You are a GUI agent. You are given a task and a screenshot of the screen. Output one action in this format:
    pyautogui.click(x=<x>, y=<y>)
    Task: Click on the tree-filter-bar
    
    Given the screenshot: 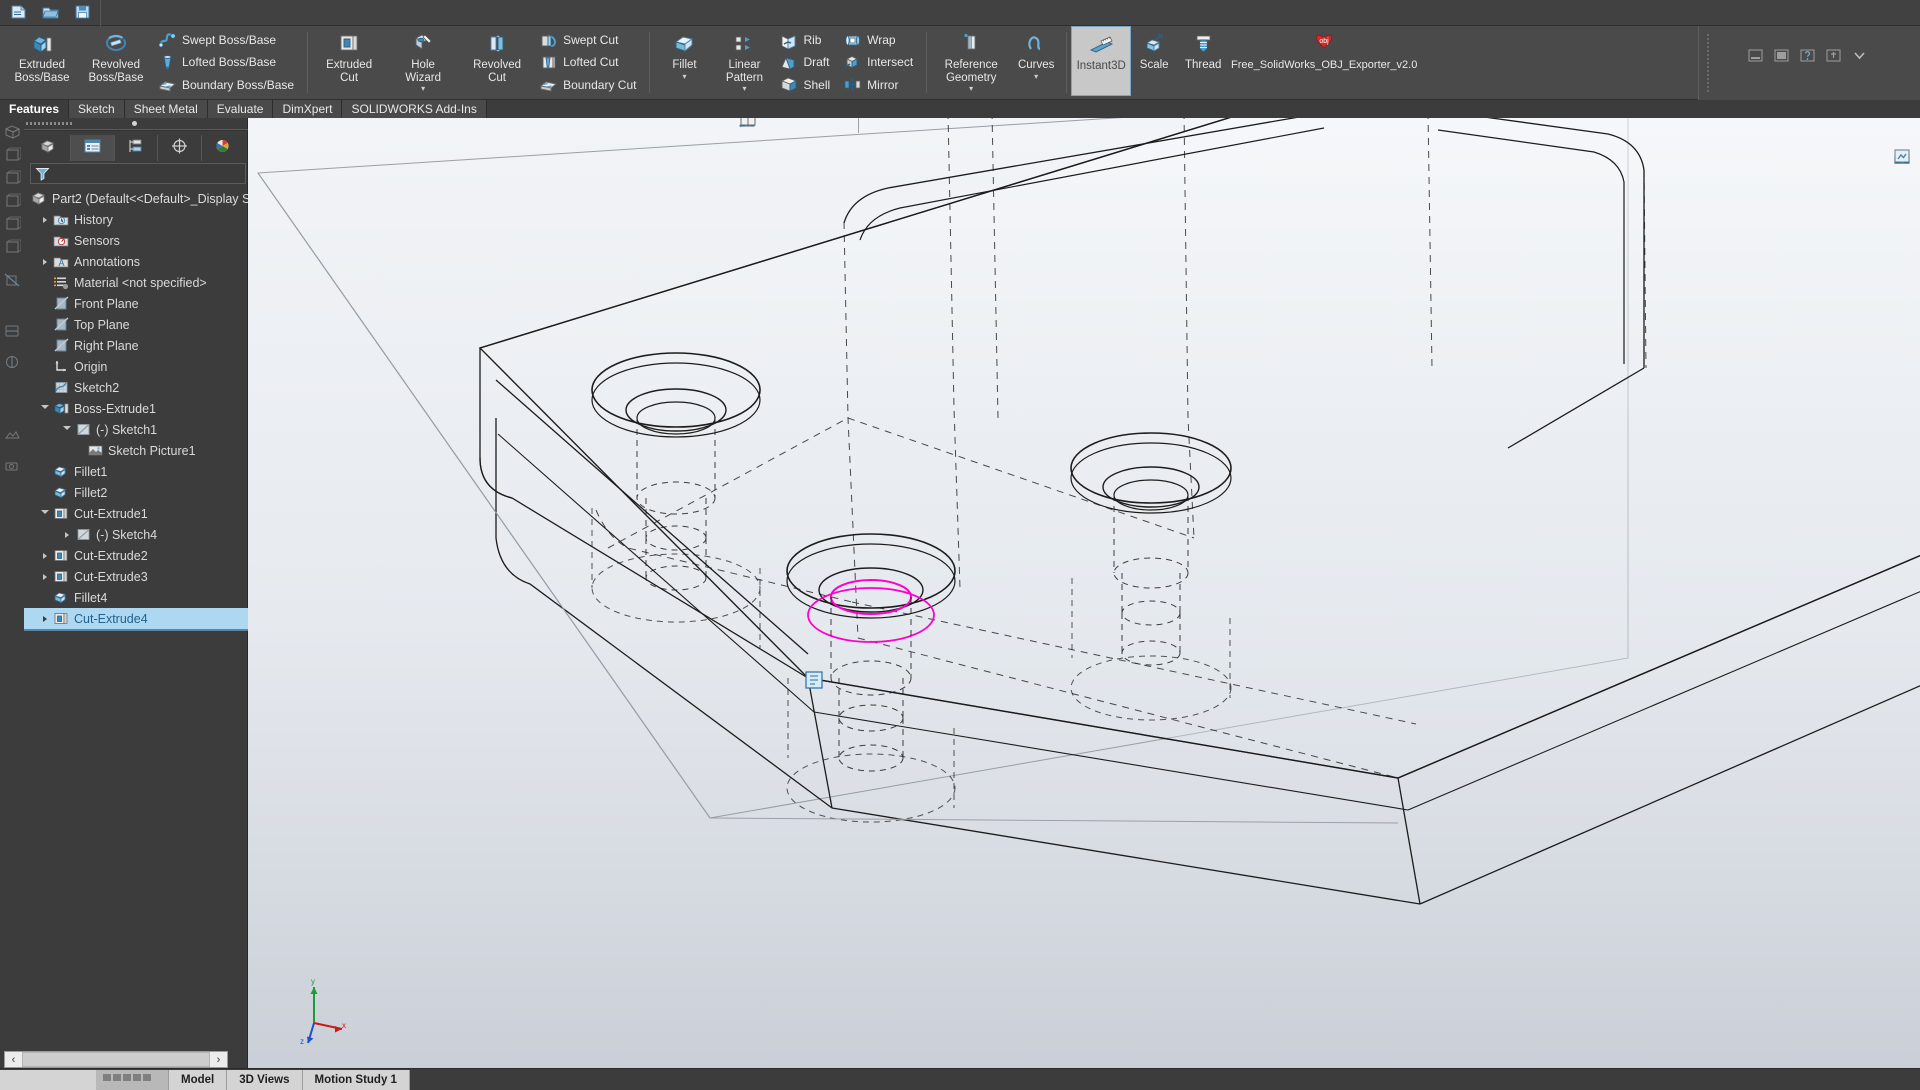 What is the action you would take?
    pyautogui.click(x=138, y=173)
    